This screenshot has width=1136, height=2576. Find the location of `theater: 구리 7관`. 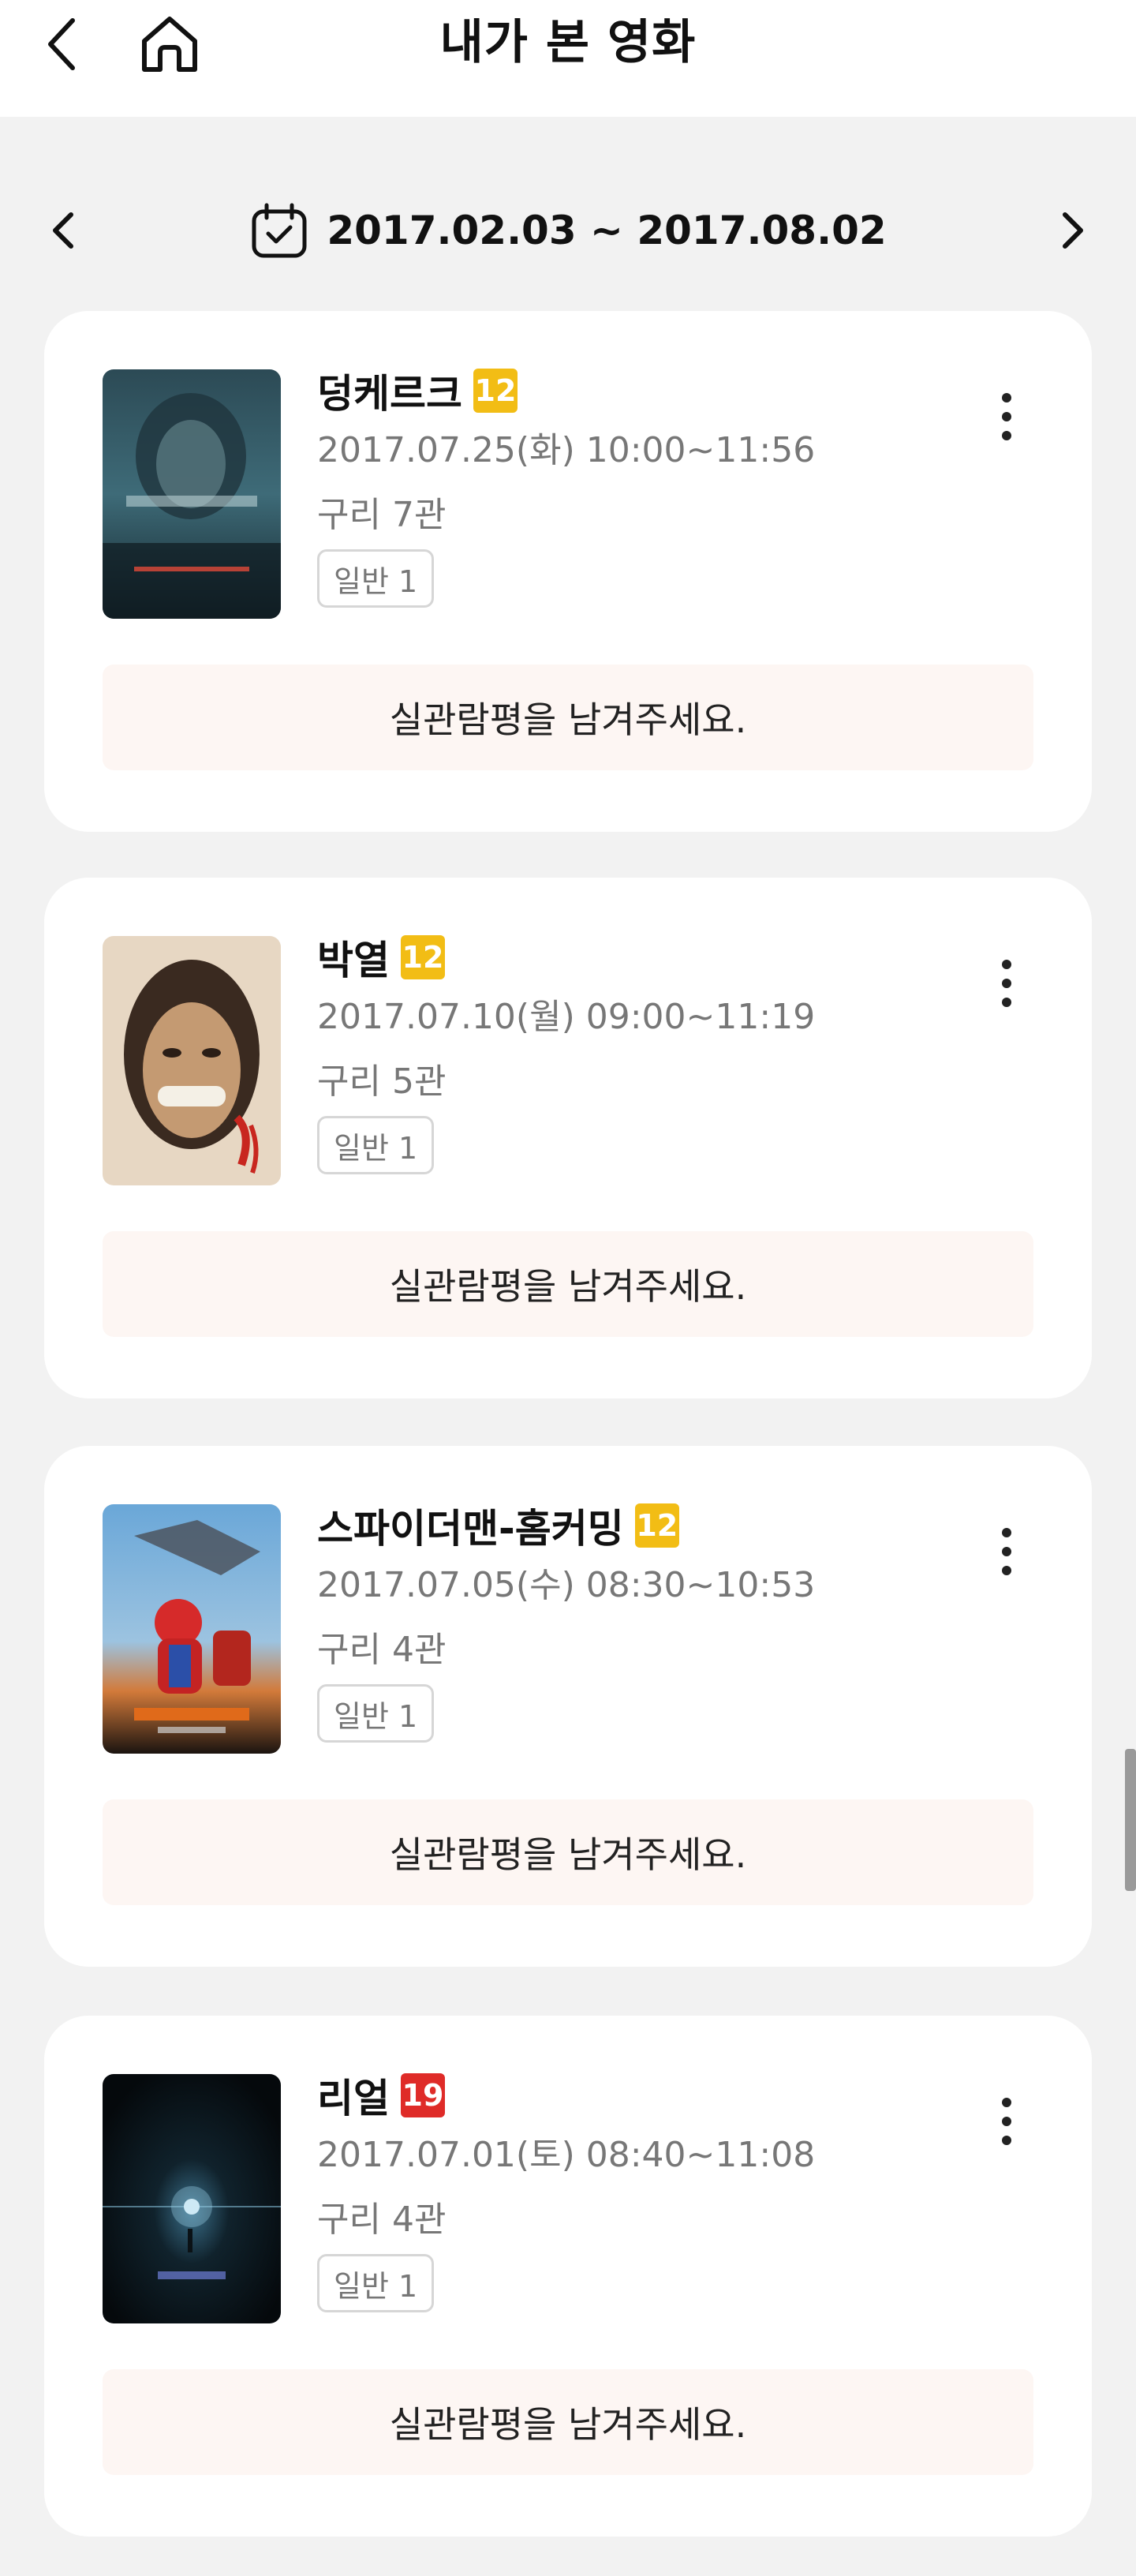

theater: 구리 7관 is located at coordinates (382, 515).